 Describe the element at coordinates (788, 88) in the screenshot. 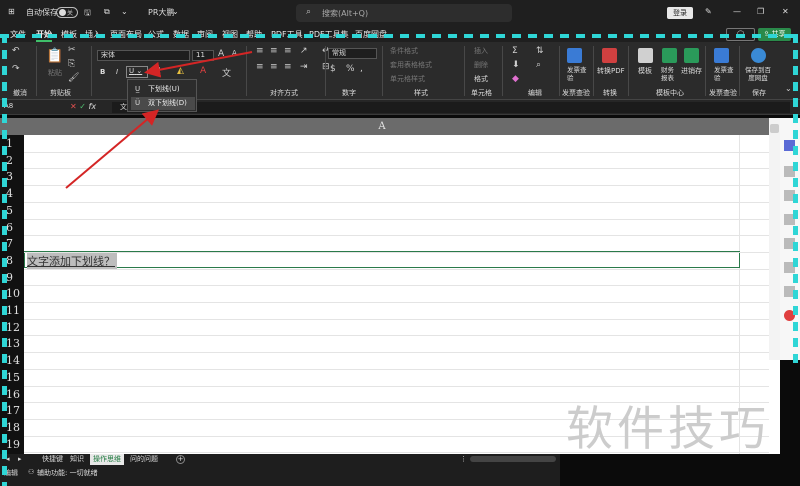

I see `ribbon-collapse-icon: ⌄` at that location.